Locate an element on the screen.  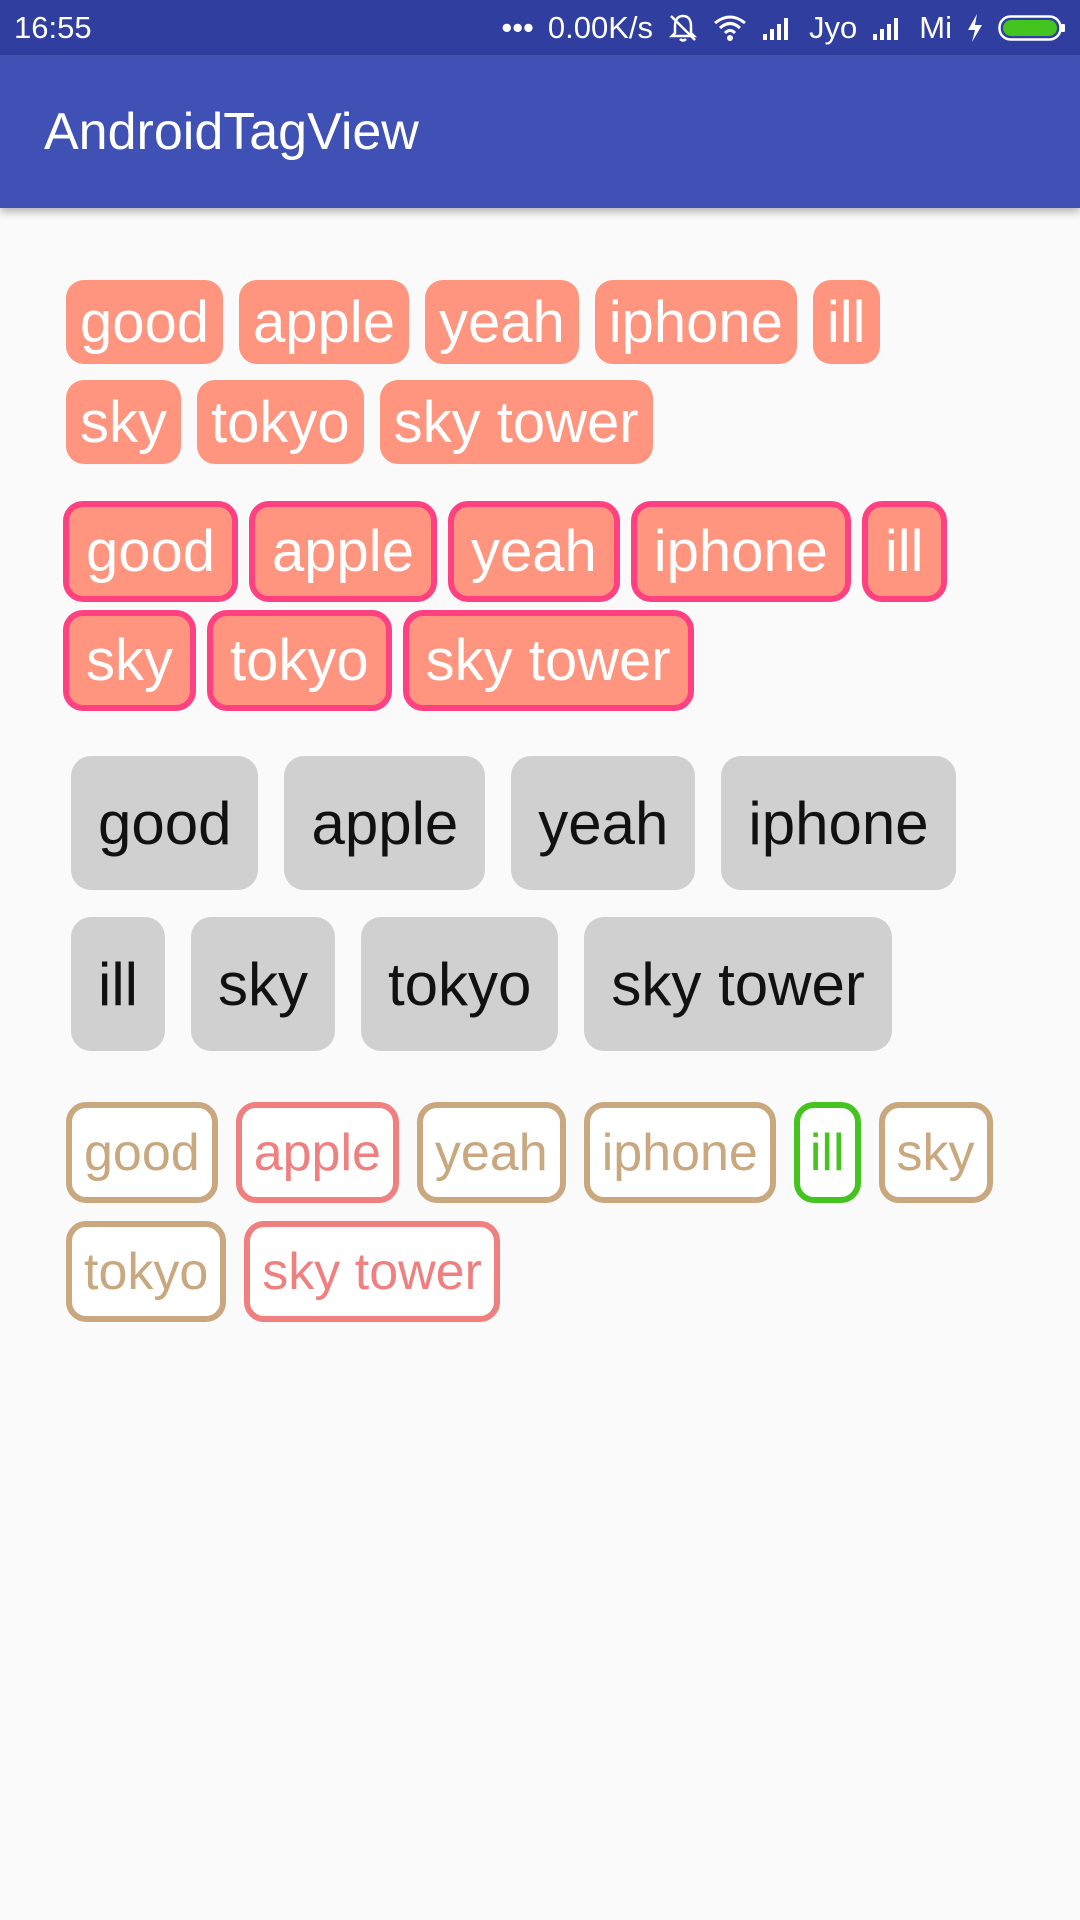
tag-row: good apple yeah iphone is located at coordinates (526, 823).